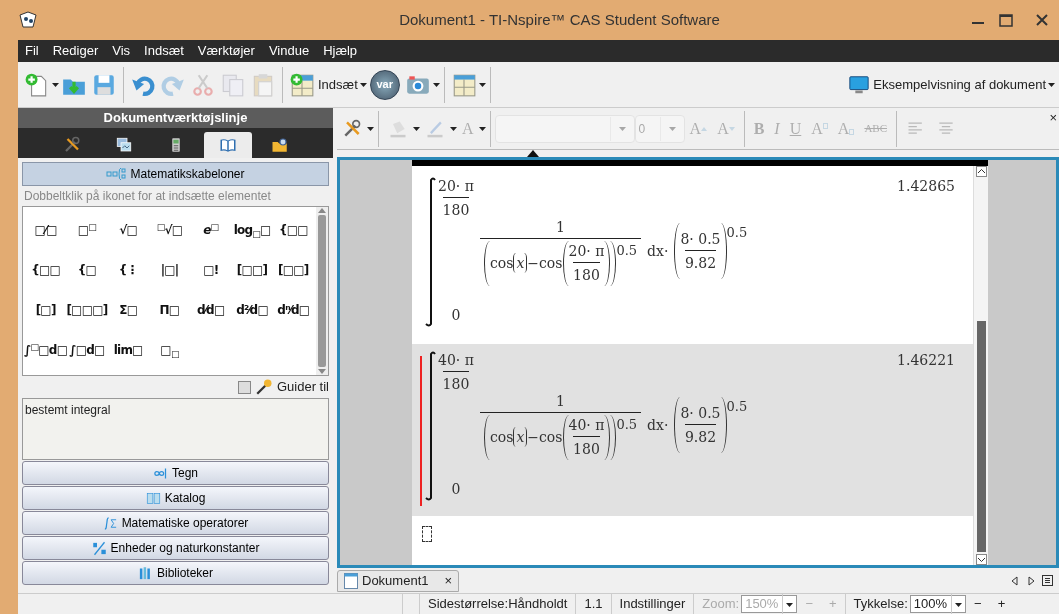 The image size is (1059, 614). What do you see at coordinates (1031, 580) in the screenshot?
I see `right-arrow-icon` at bounding box center [1031, 580].